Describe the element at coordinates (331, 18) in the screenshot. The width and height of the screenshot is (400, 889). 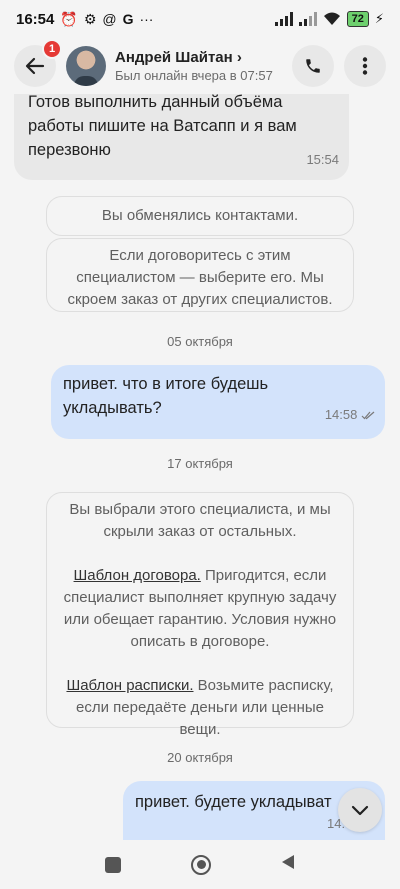
I see `wifi-icon` at that location.